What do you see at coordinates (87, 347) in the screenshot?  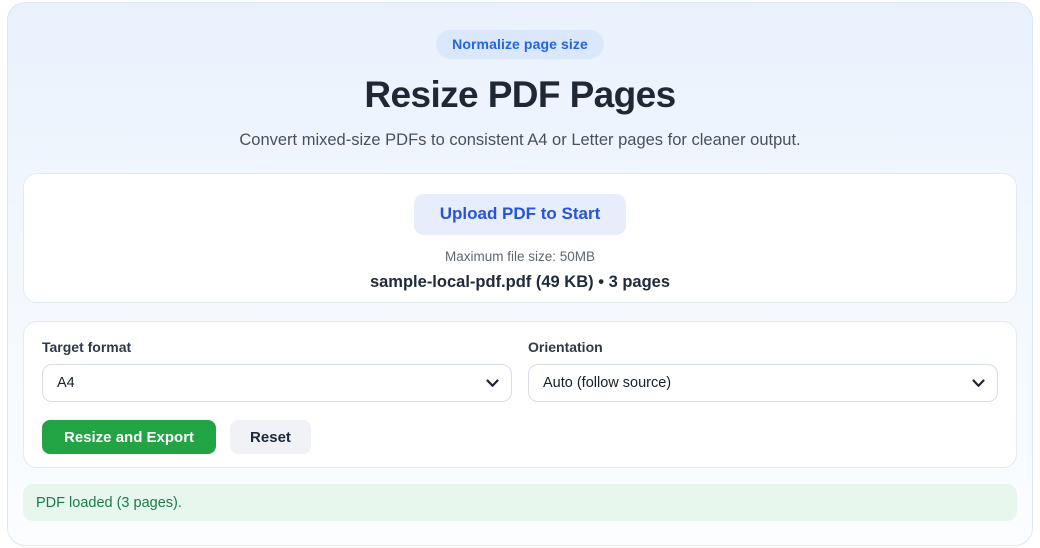 I see `target-format-label: Target format` at bounding box center [87, 347].